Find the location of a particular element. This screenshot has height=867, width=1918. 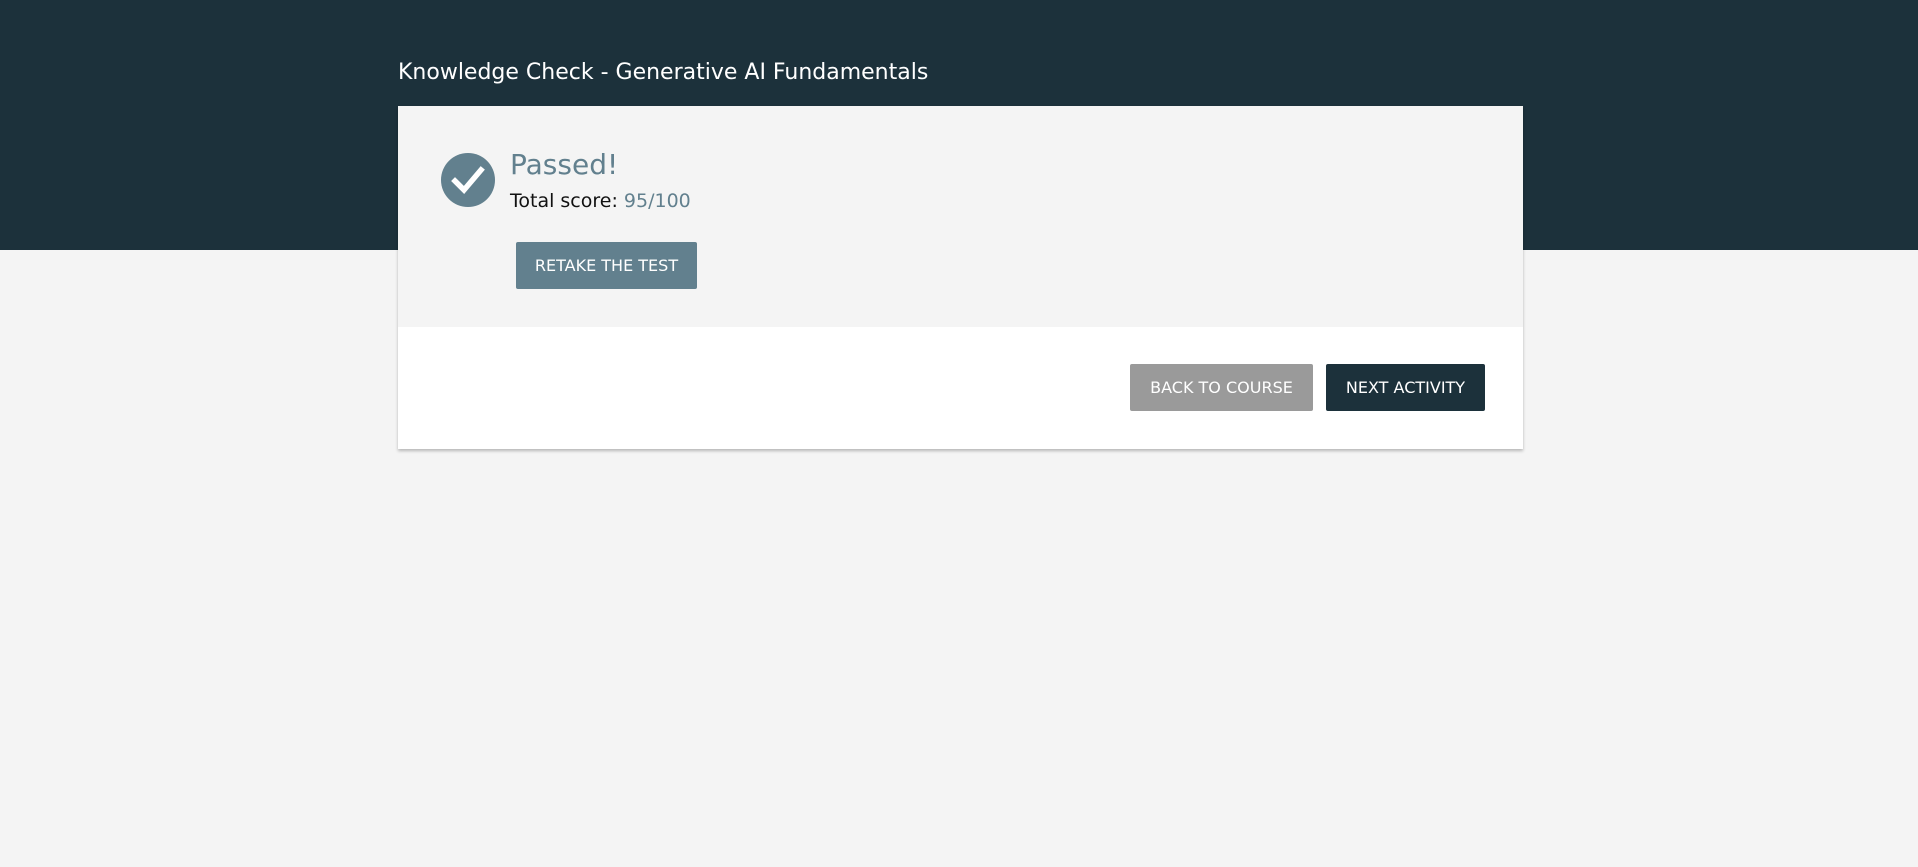

result-status: Passed! is located at coordinates (564, 164).